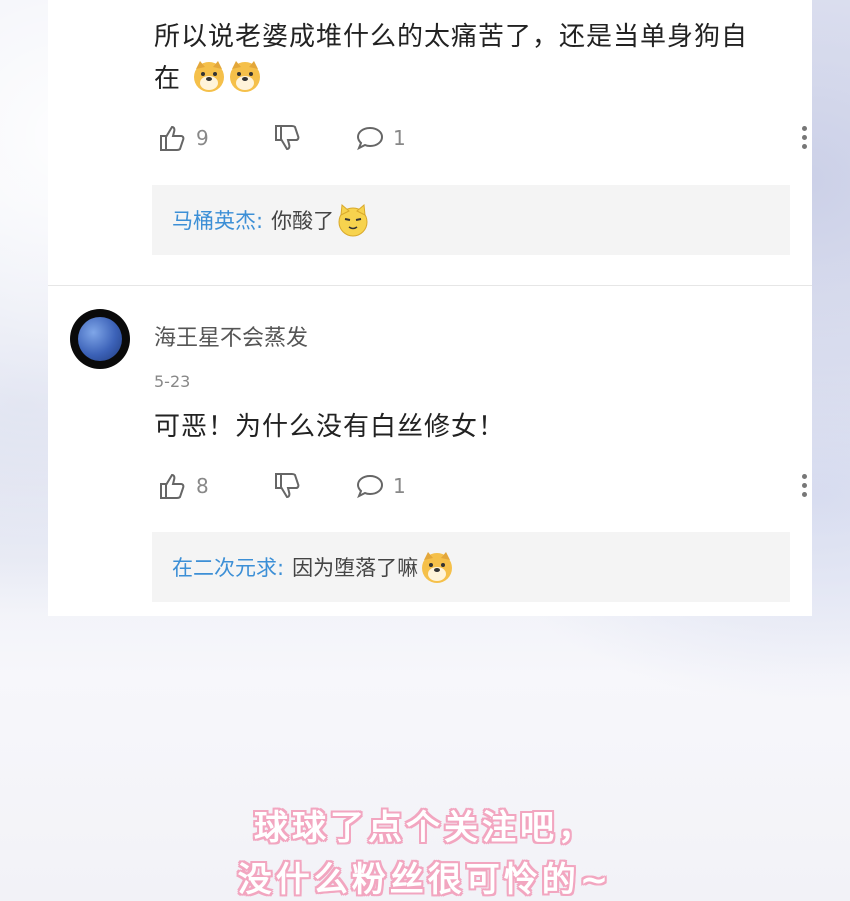 The width and height of the screenshot is (850, 901). Describe the element at coordinates (425, 880) in the screenshot. I see `footer-caption-line2: 没什么粉丝很可怜的~` at that location.